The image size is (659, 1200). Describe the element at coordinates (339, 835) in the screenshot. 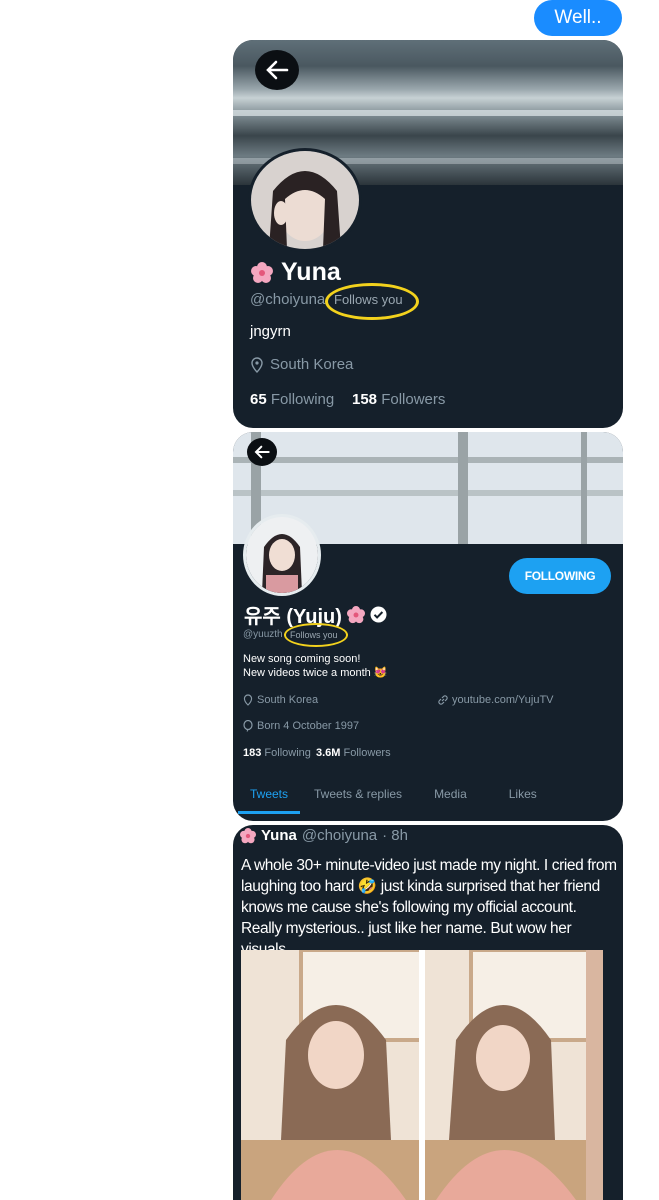

I see `tweet-author-handle: @choiyuna` at that location.